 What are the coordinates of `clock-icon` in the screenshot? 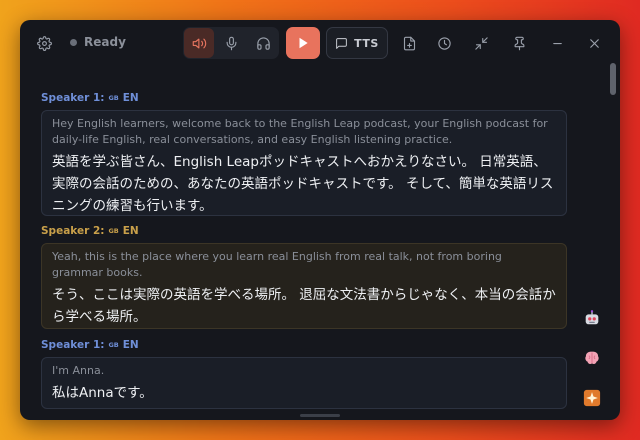 It's located at (444, 43).